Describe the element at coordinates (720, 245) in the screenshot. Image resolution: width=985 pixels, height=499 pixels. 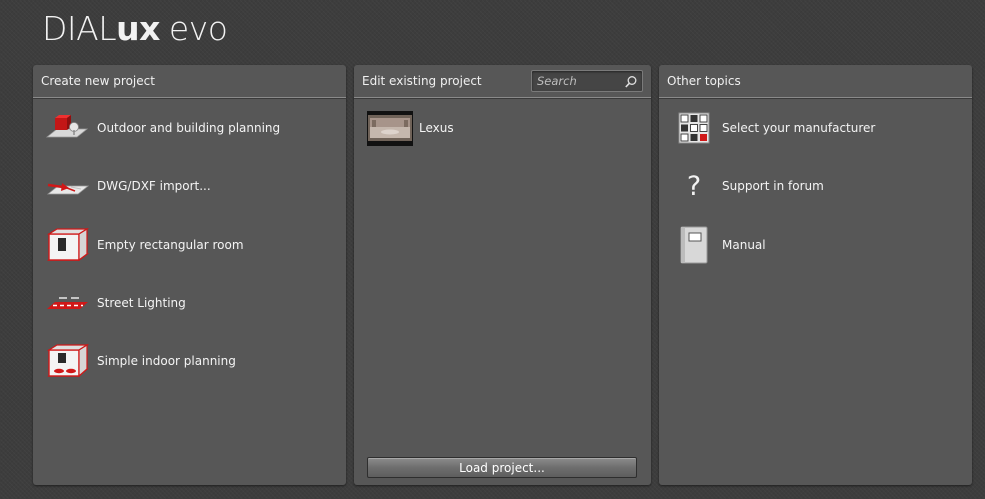
I see `manual-item: Manual` at that location.